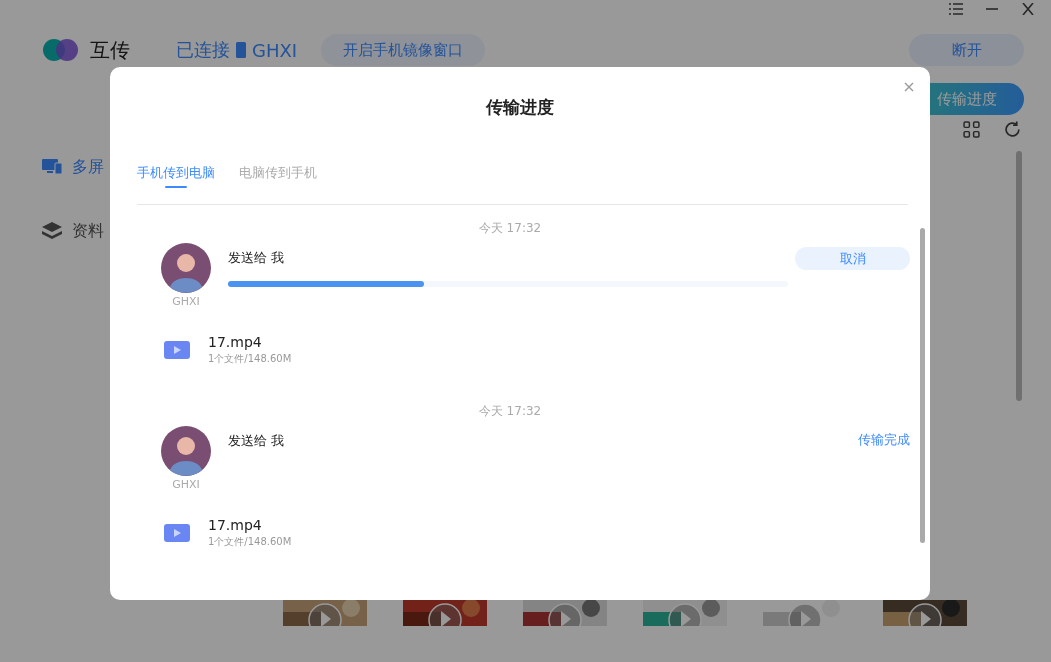  What do you see at coordinates (520, 107) in the screenshot?
I see `dialog-title: 传输进度` at bounding box center [520, 107].